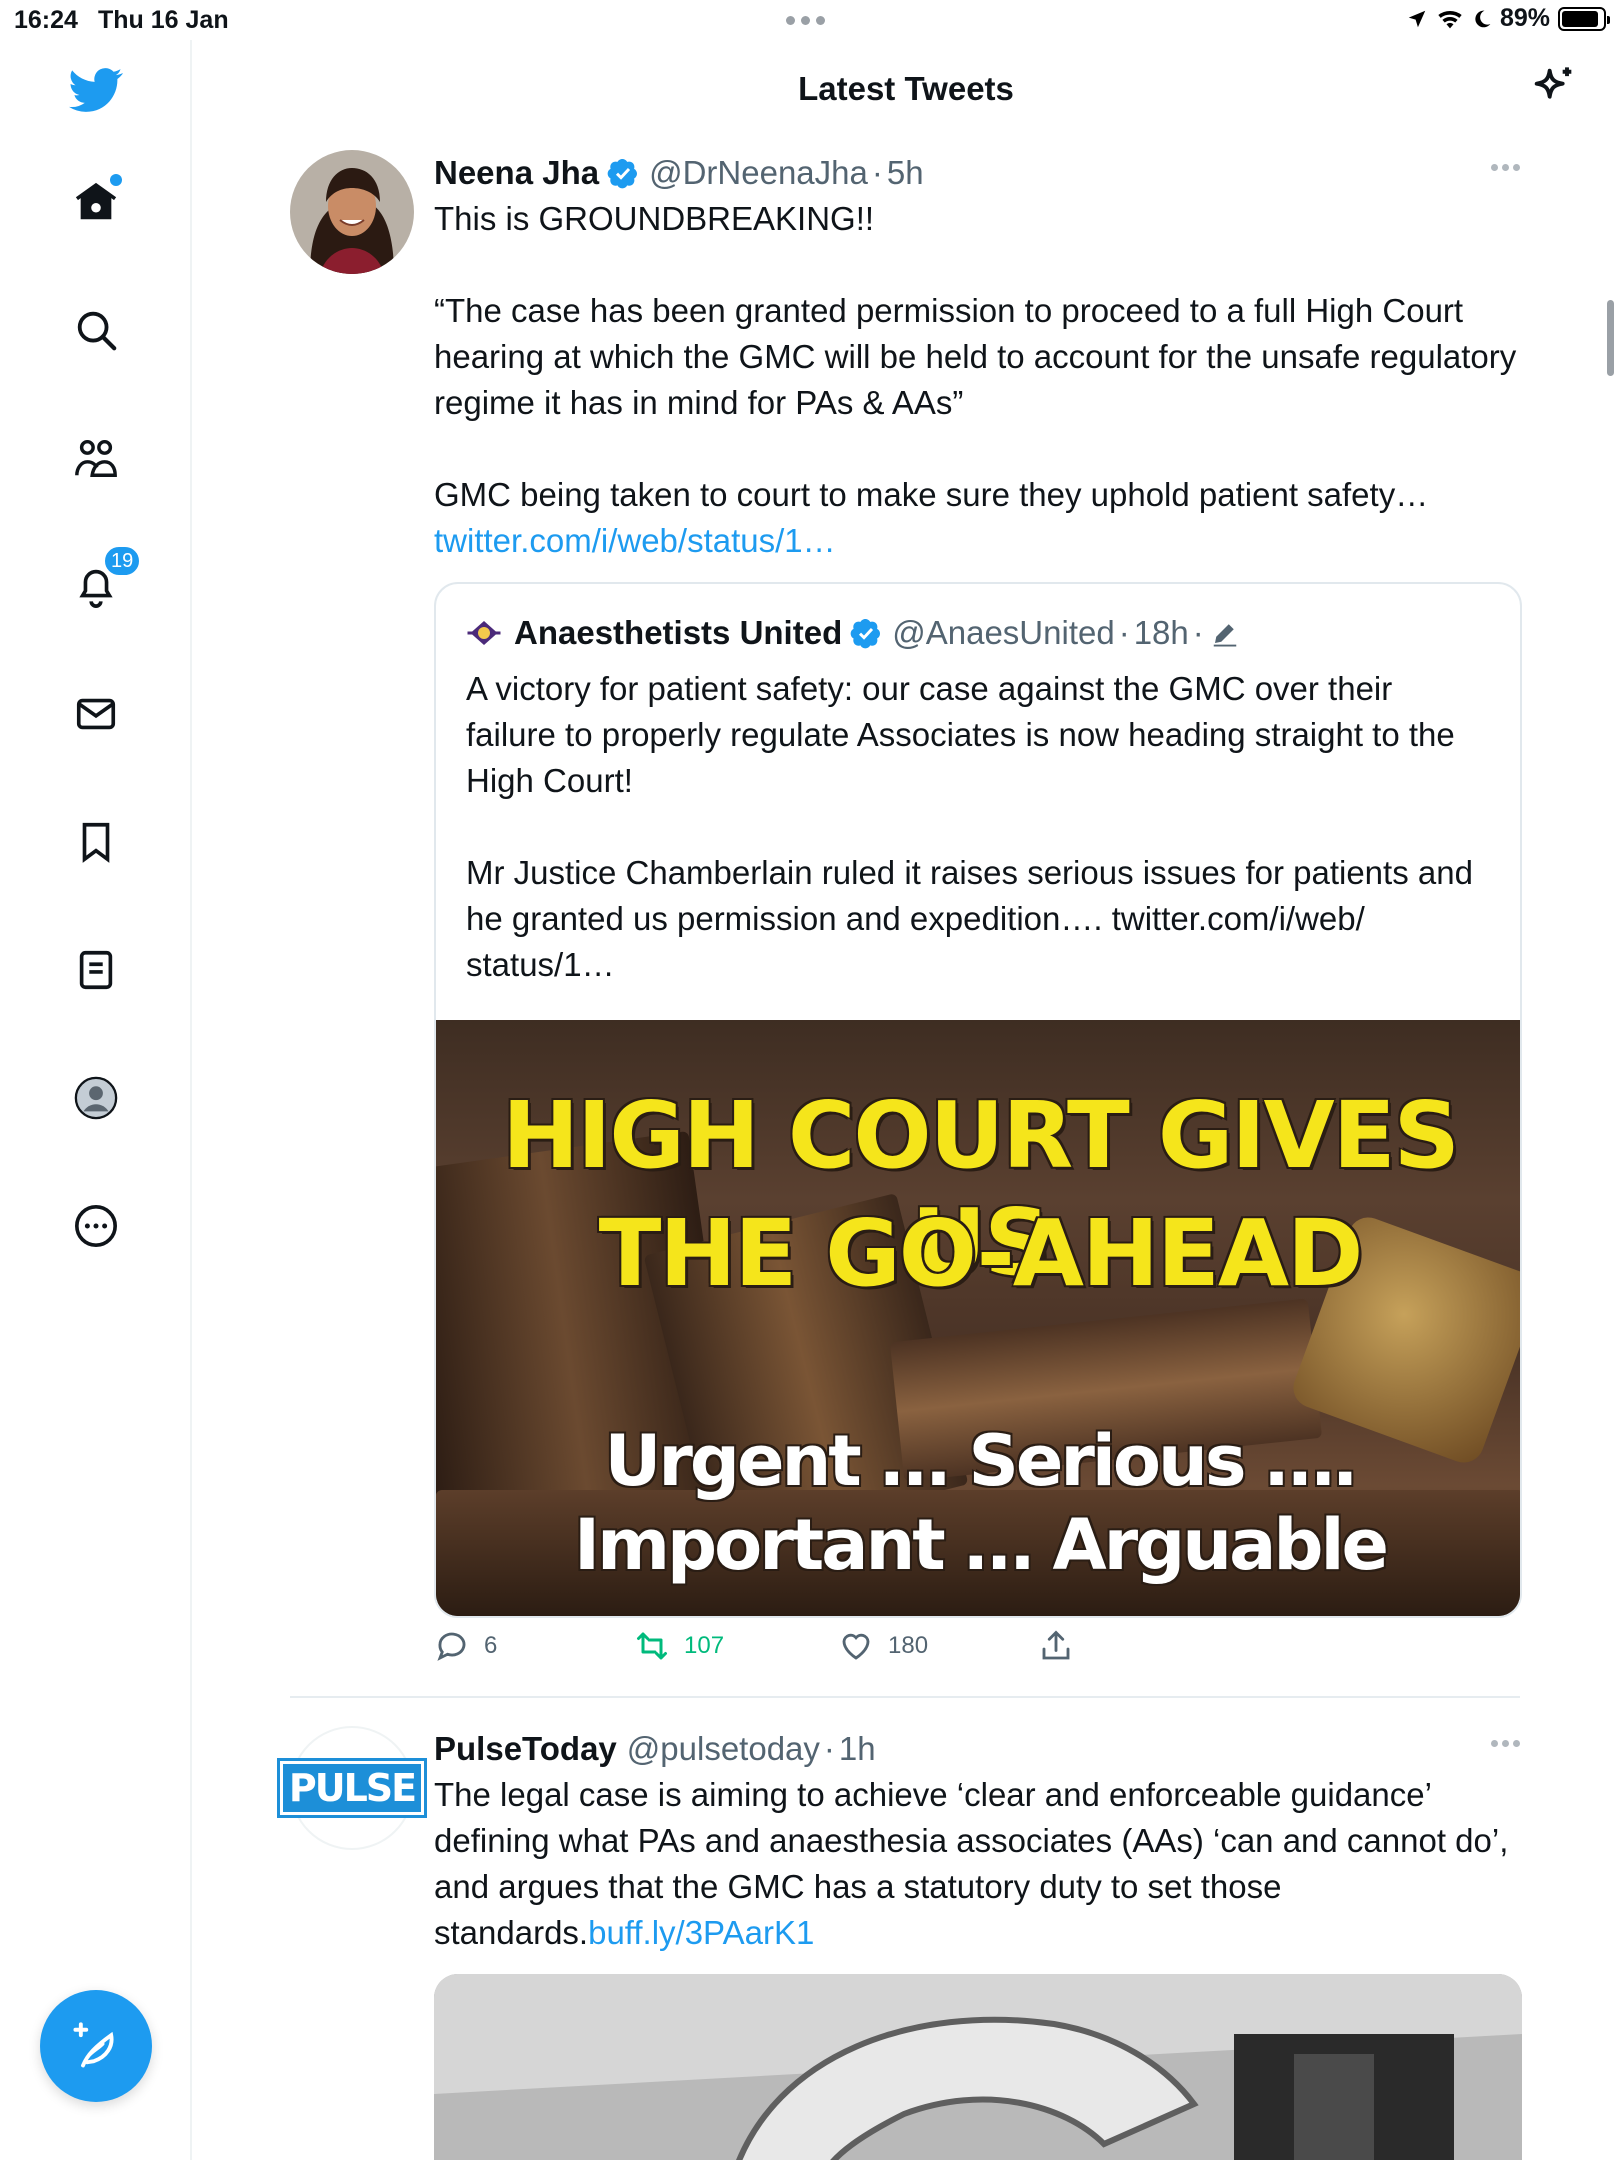 The width and height of the screenshot is (1620, 2160). What do you see at coordinates (652, 1646) in the screenshot?
I see `retweet-icon` at bounding box center [652, 1646].